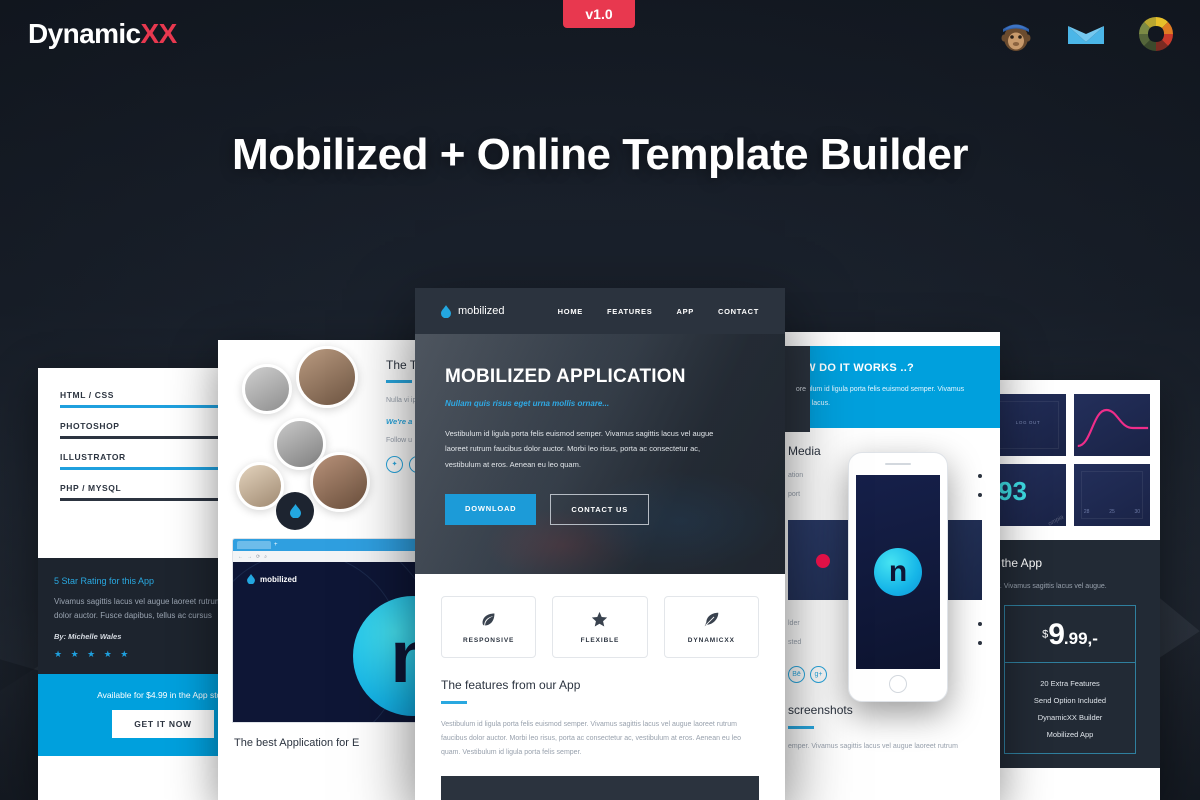 Image resolution: width=1200 pixels, height=800 pixels. What do you see at coordinates (278, 579) in the screenshot?
I see `browser-brand-label: mobilized` at bounding box center [278, 579].